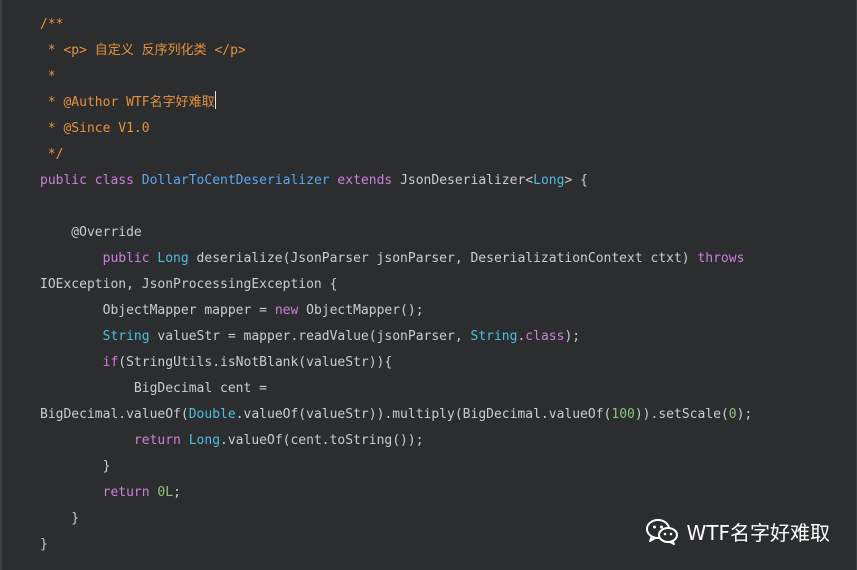  I want to click on code-token: *, so click(48, 76).